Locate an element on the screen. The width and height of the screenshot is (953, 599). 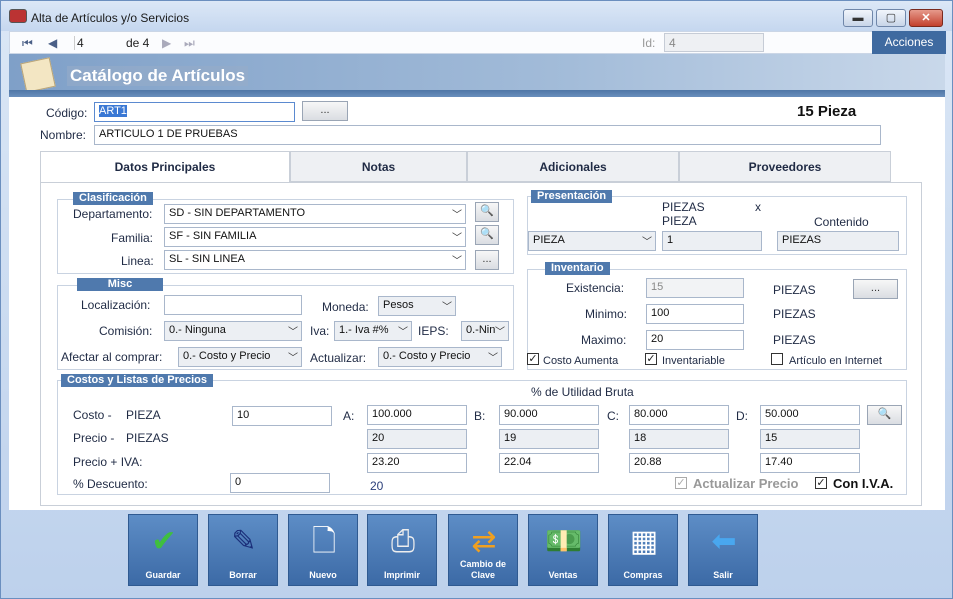
comision-value: 0.- Ninguna is located at coordinates (197, 330).